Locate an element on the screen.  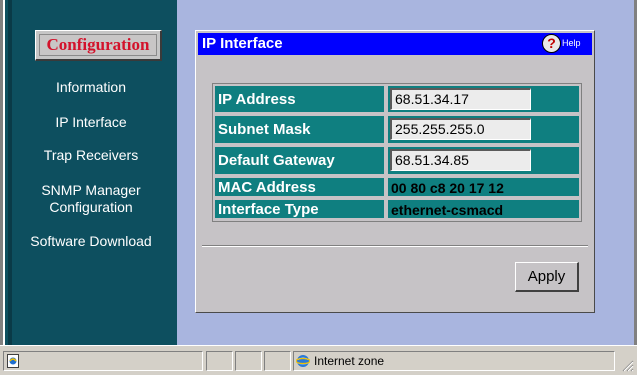
interface-type-label: Interface Type is located at coordinates (299, 209).